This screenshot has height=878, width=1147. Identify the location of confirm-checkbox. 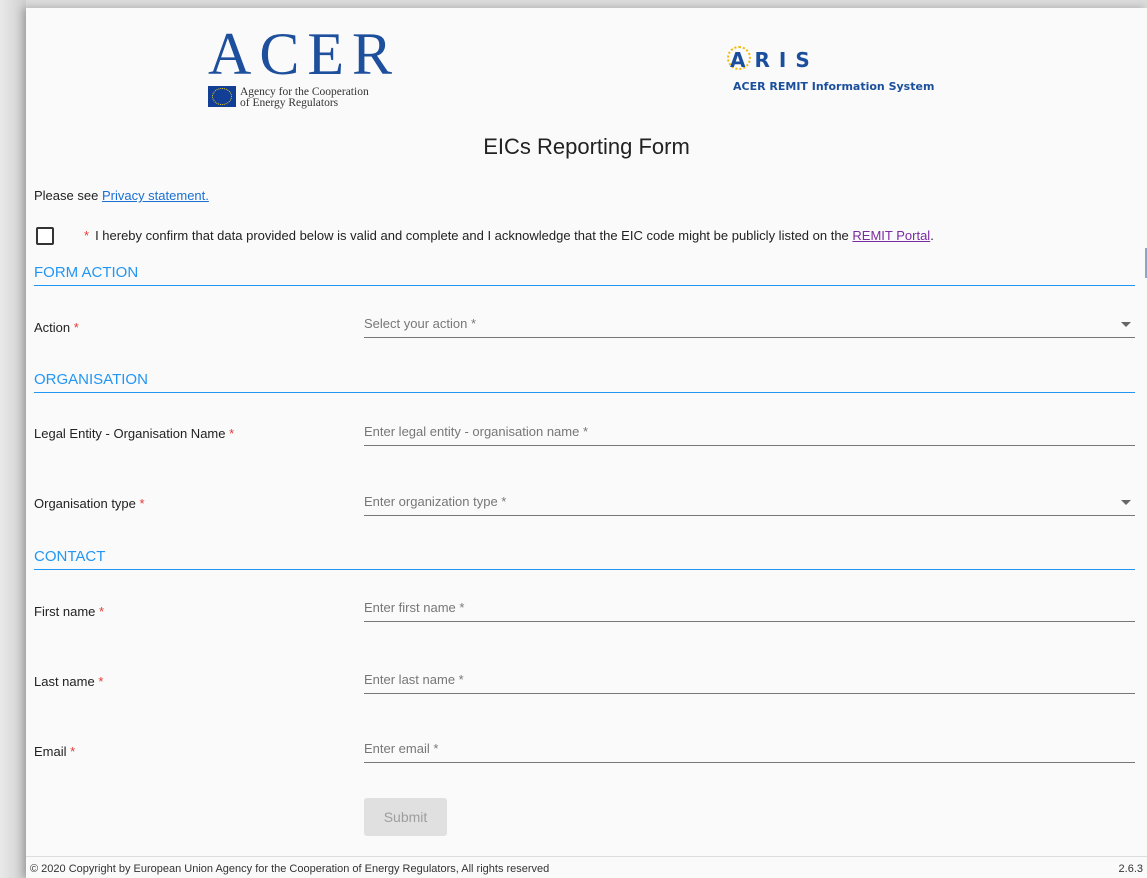
(45, 236).